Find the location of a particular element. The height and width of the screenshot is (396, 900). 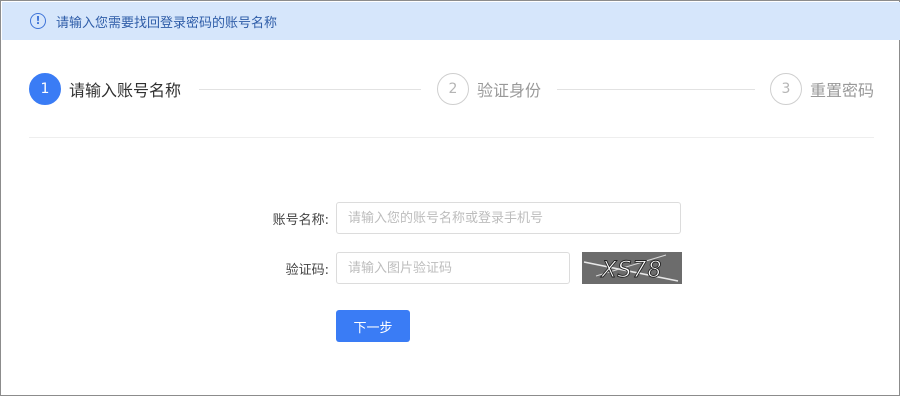

captcha-image: XS78 is located at coordinates (632, 268).